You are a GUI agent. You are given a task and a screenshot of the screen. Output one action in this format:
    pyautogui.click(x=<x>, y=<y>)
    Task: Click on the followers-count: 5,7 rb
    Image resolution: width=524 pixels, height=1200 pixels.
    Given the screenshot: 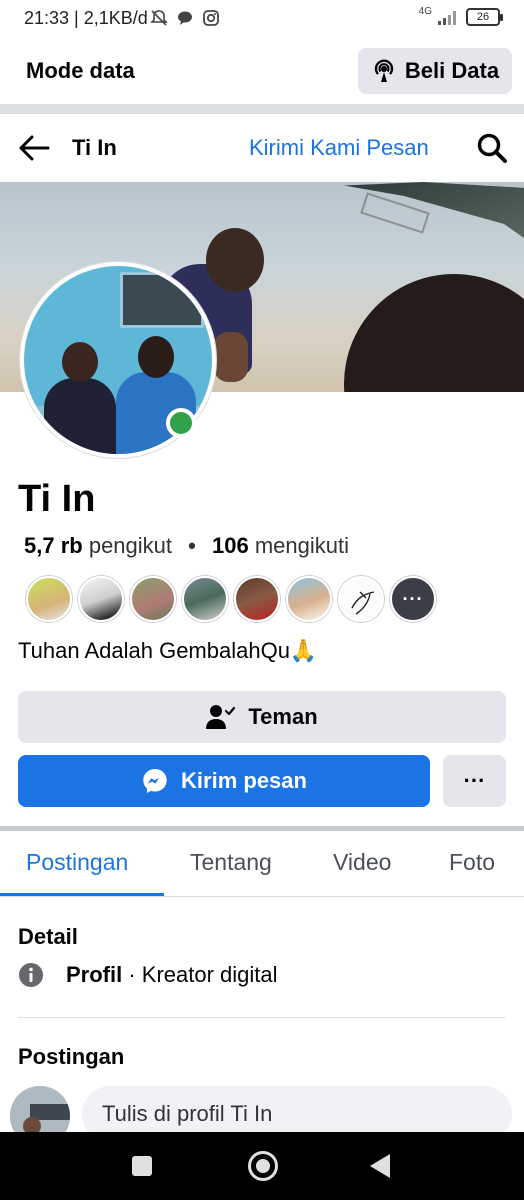 What is the action you would take?
    pyautogui.click(x=53, y=545)
    